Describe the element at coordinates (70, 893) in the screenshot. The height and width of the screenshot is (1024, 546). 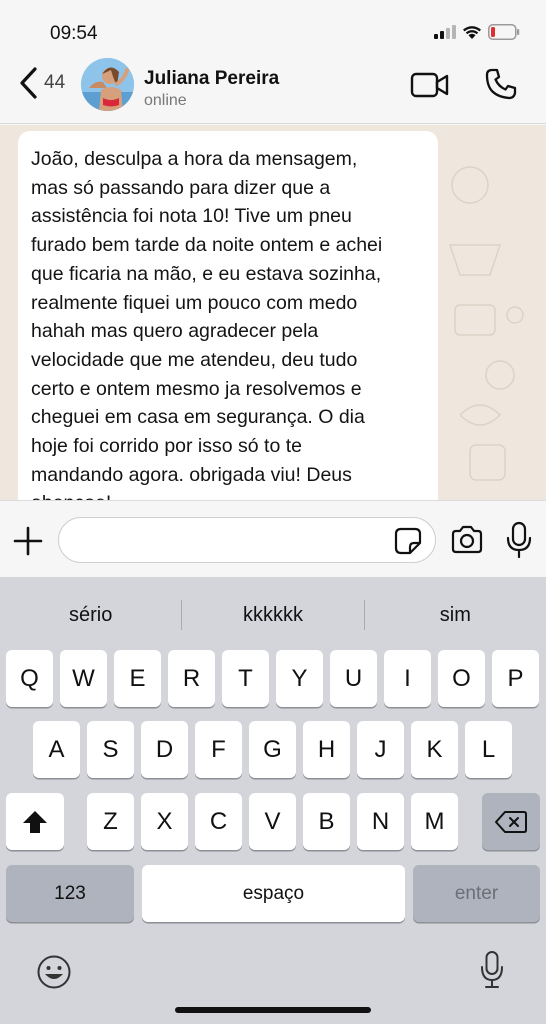
I see `numbers-key: 123` at that location.